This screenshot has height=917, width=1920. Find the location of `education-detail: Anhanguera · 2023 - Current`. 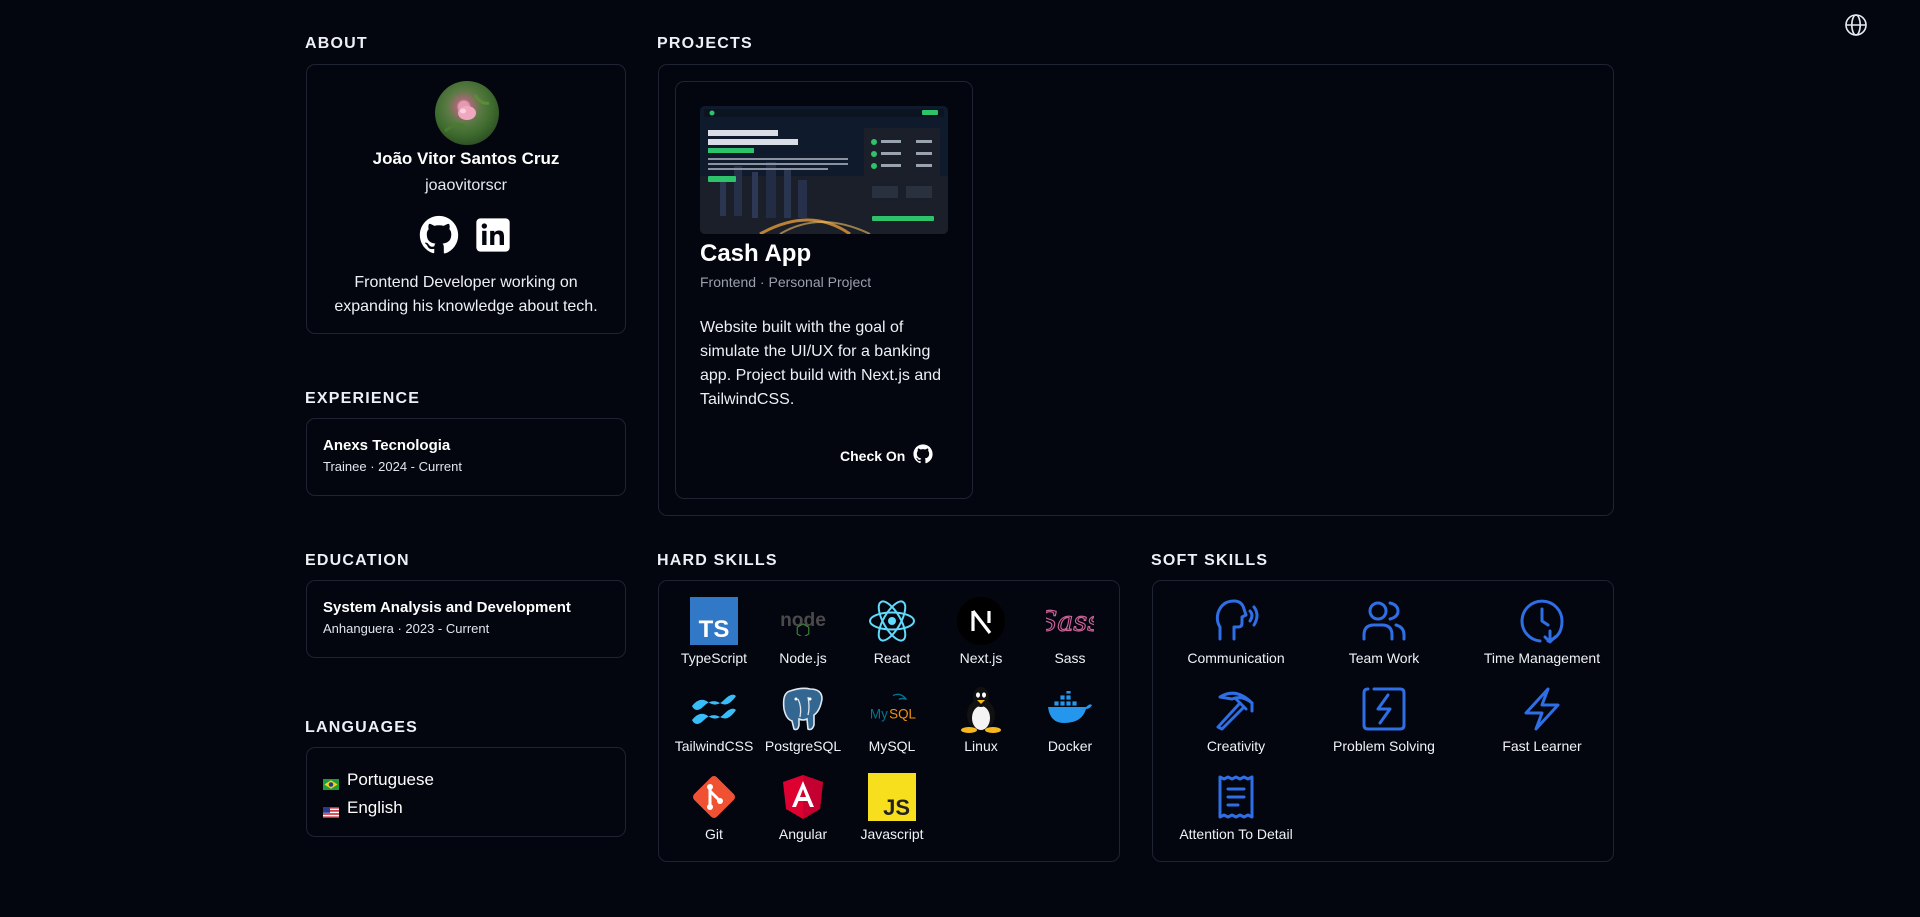

education-detail: Anhanguera · 2023 - Current is located at coordinates (406, 628).